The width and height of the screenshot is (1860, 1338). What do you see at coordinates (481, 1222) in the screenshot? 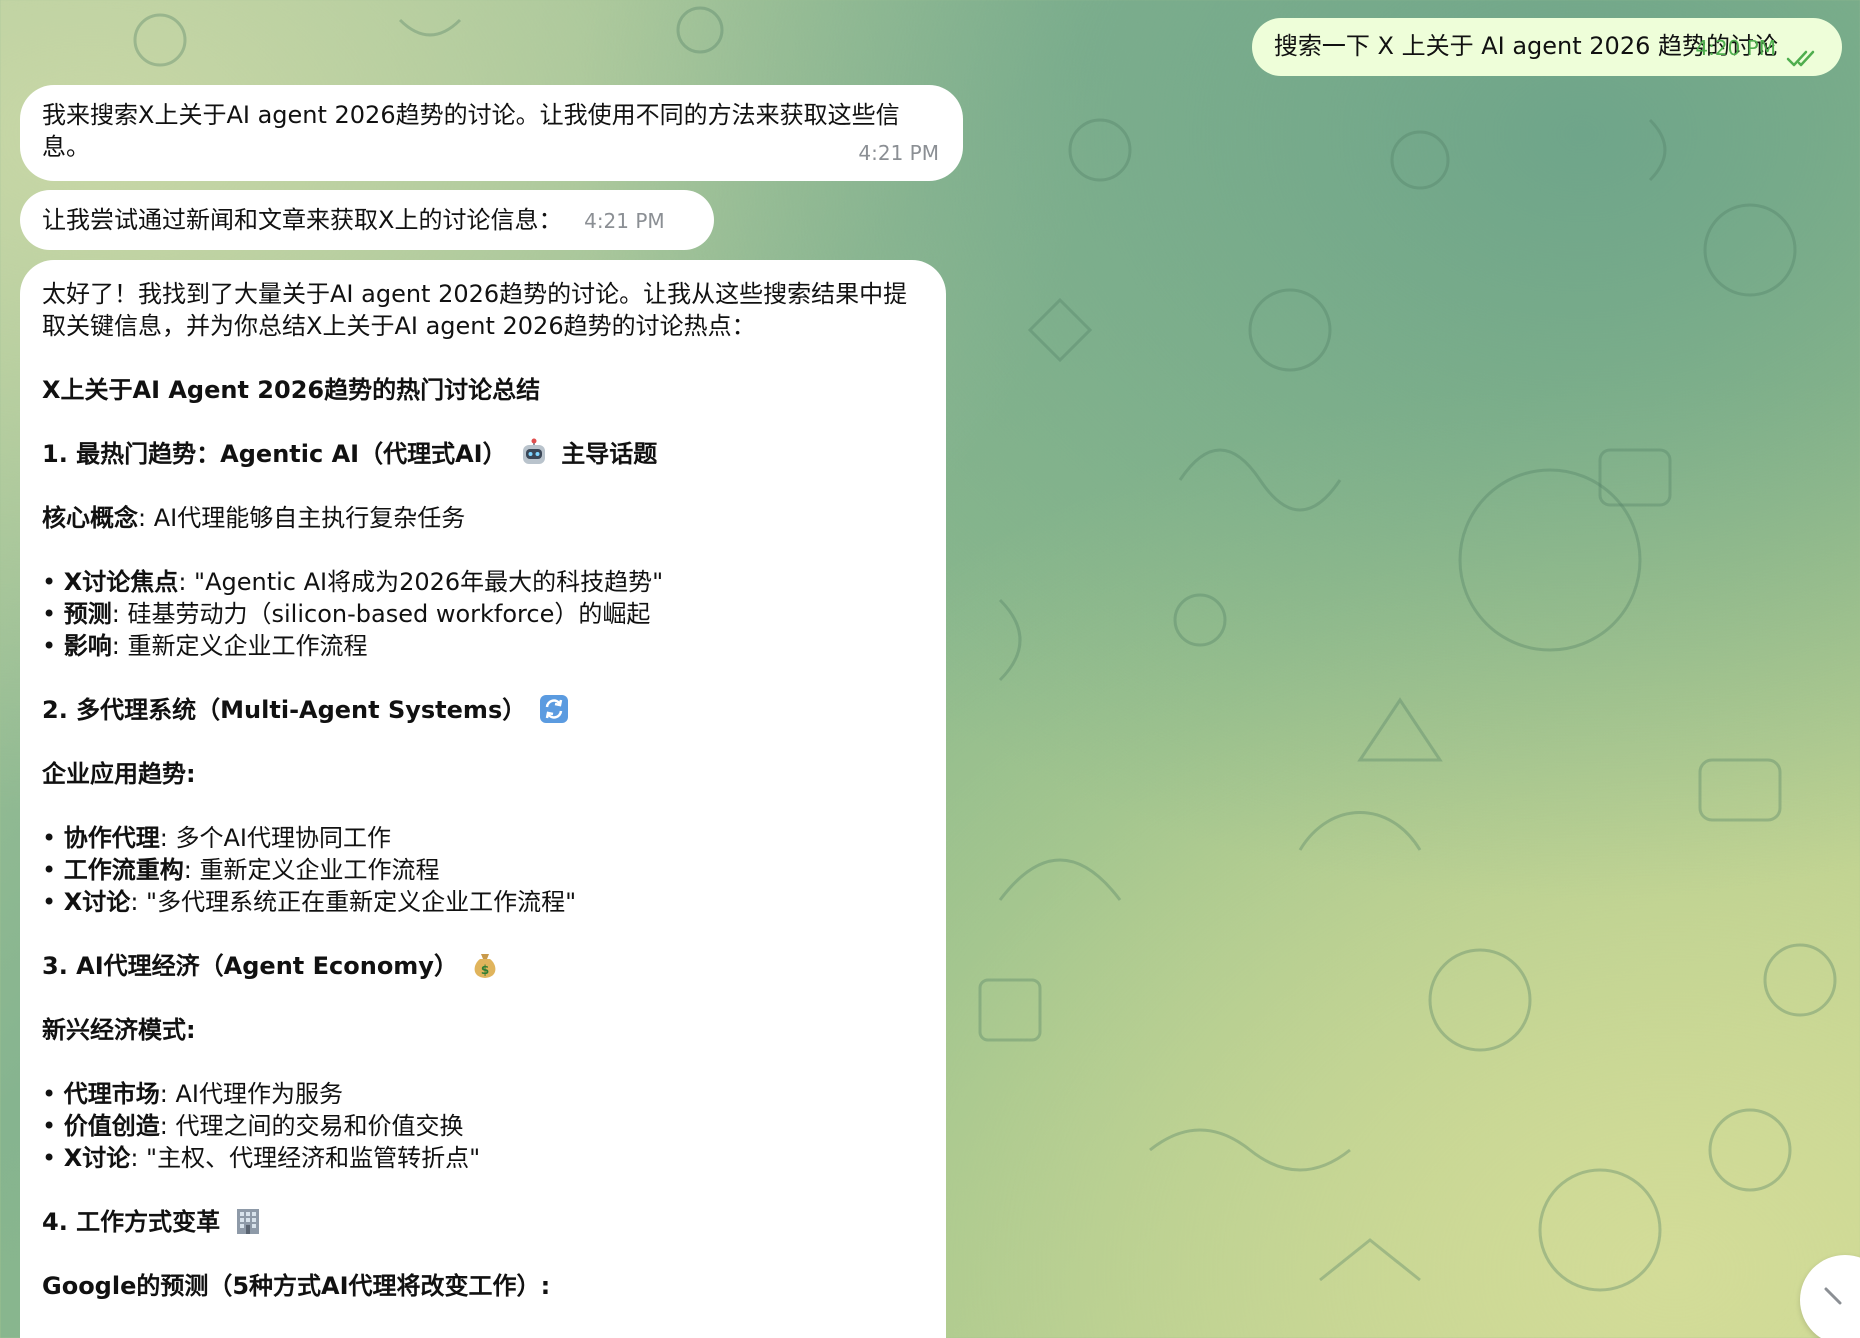
I see `section-heading: 4. 工作方式变革` at bounding box center [481, 1222].